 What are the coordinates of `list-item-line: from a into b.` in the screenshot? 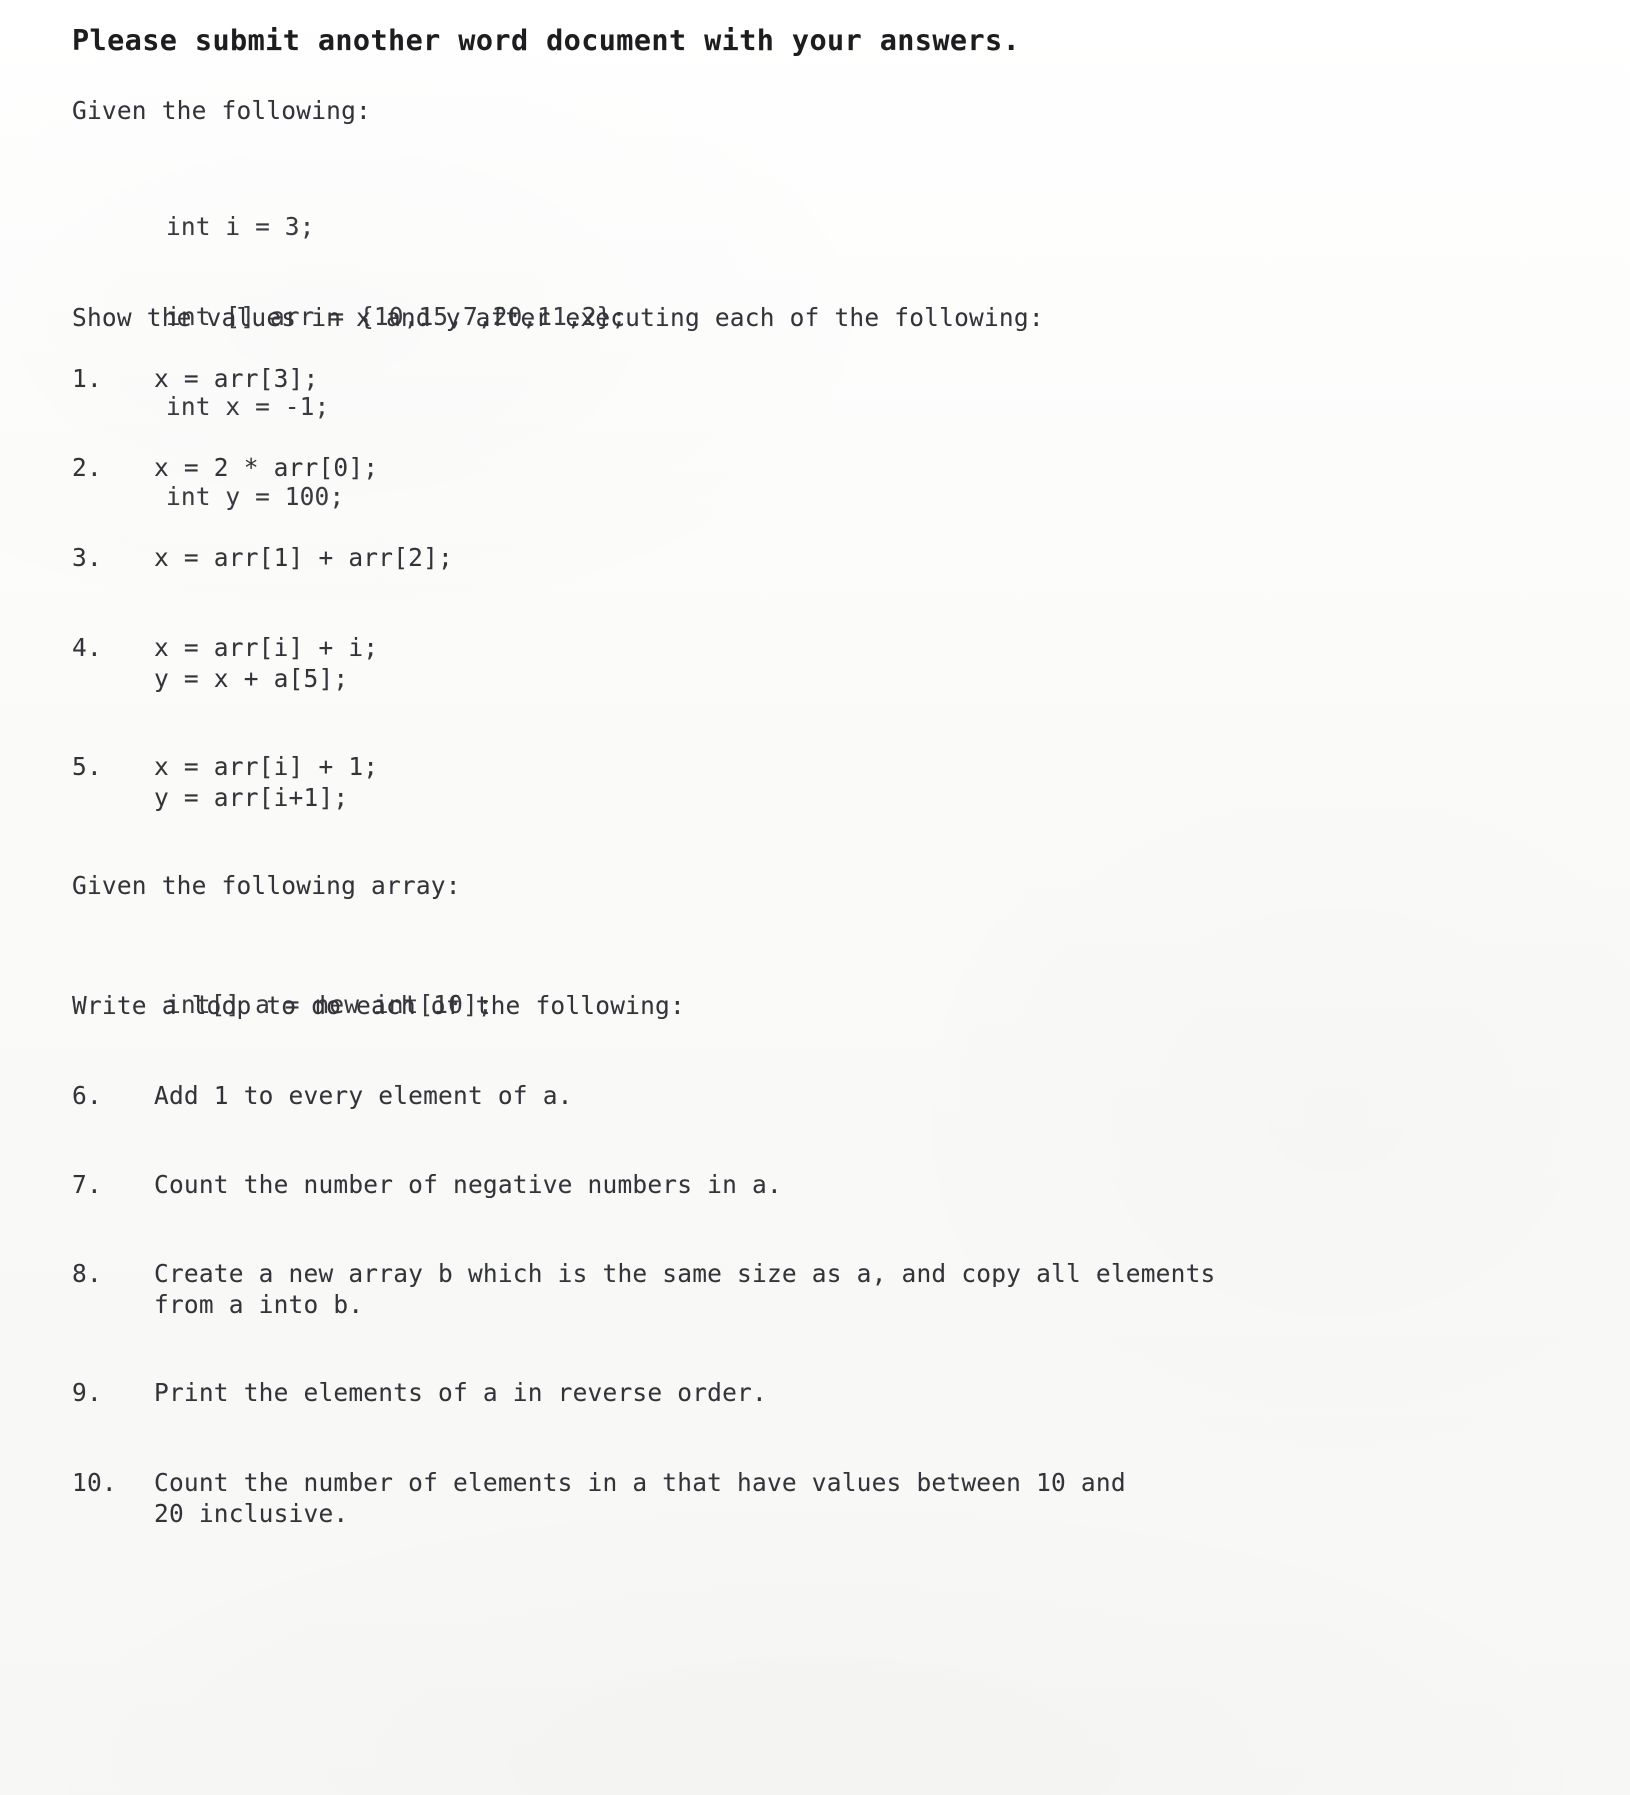 It's located at (259, 1304).